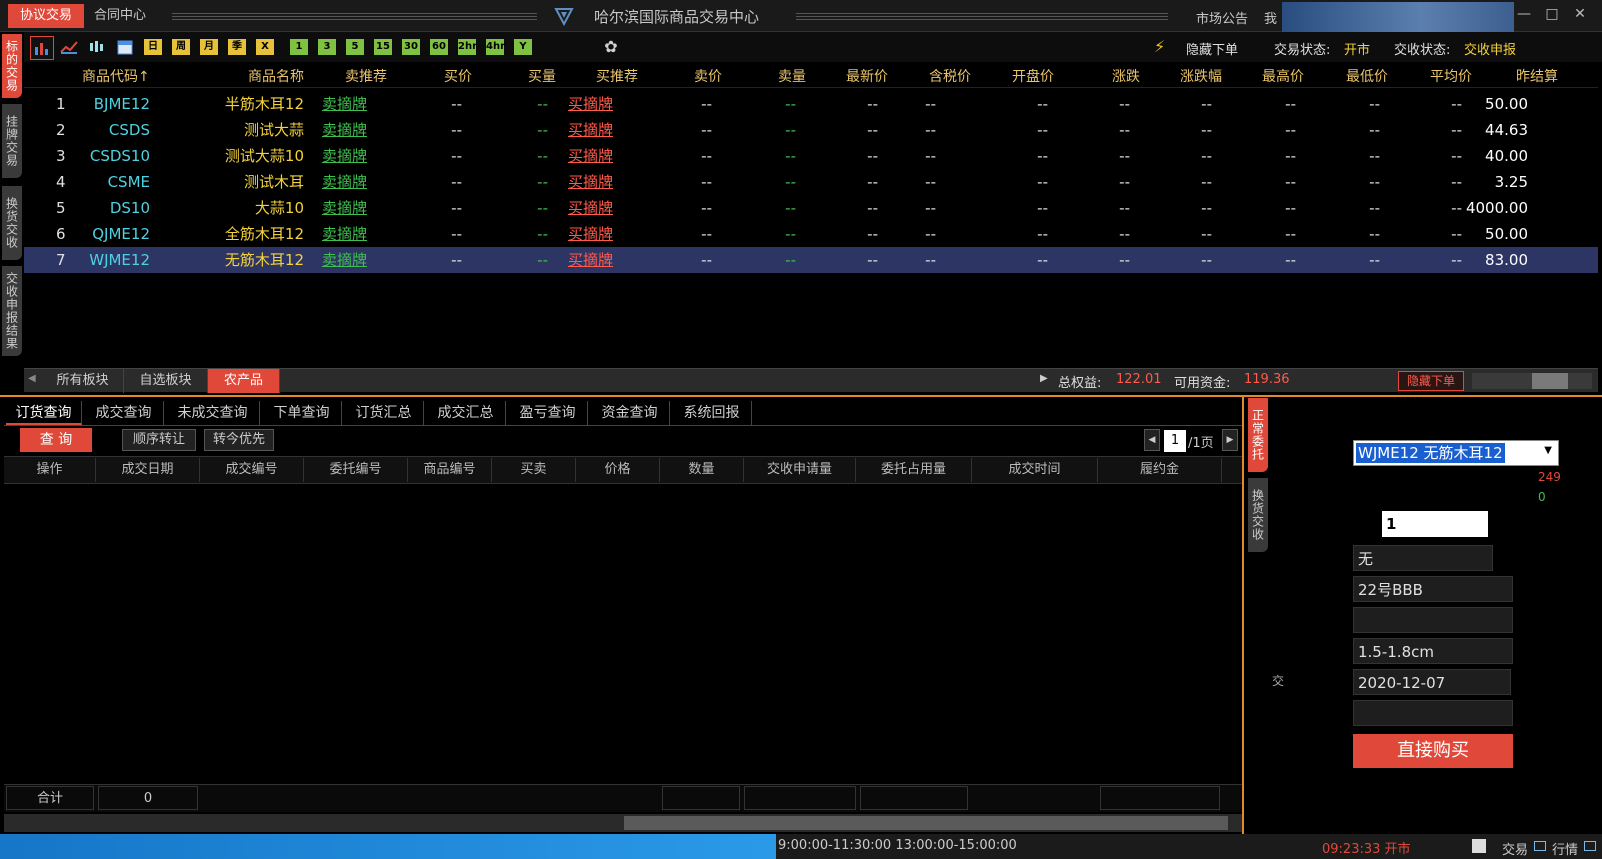 Image resolution: width=1602 pixels, height=859 pixels. What do you see at coordinates (97, 47) in the screenshot?
I see `candlestick-icon` at bounding box center [97, 47].